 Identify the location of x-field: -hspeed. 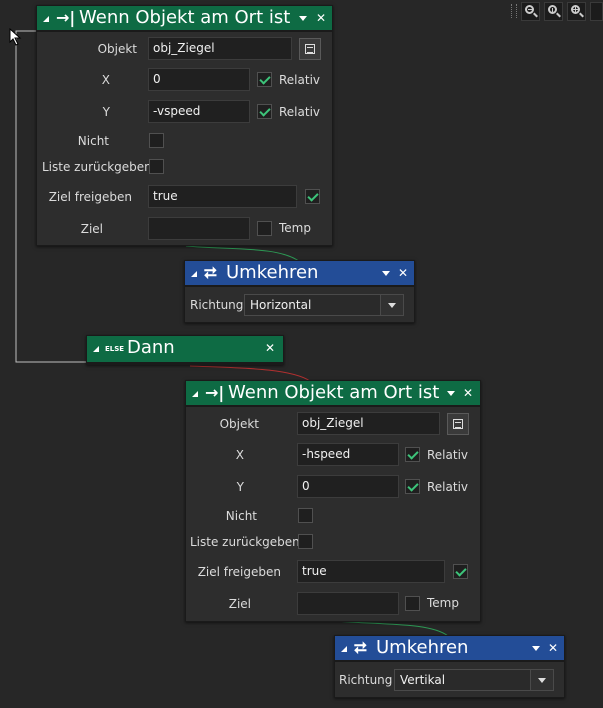
(348, 454).